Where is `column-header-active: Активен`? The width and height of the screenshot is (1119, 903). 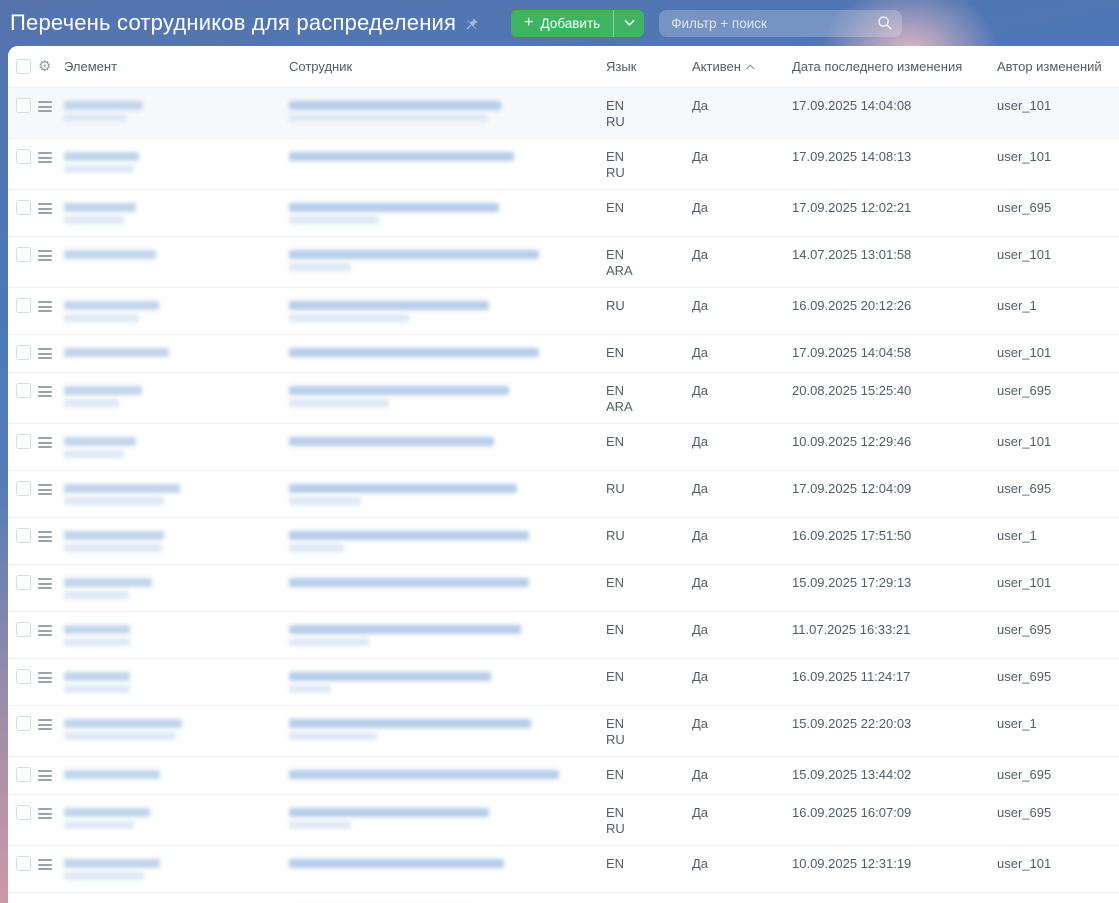
column-header-active: Активен is located at coordinates (742, 66).